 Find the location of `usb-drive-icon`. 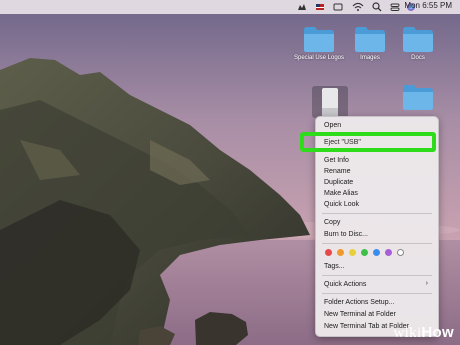

usb-drive-icon is located at coordinates (330, 102).